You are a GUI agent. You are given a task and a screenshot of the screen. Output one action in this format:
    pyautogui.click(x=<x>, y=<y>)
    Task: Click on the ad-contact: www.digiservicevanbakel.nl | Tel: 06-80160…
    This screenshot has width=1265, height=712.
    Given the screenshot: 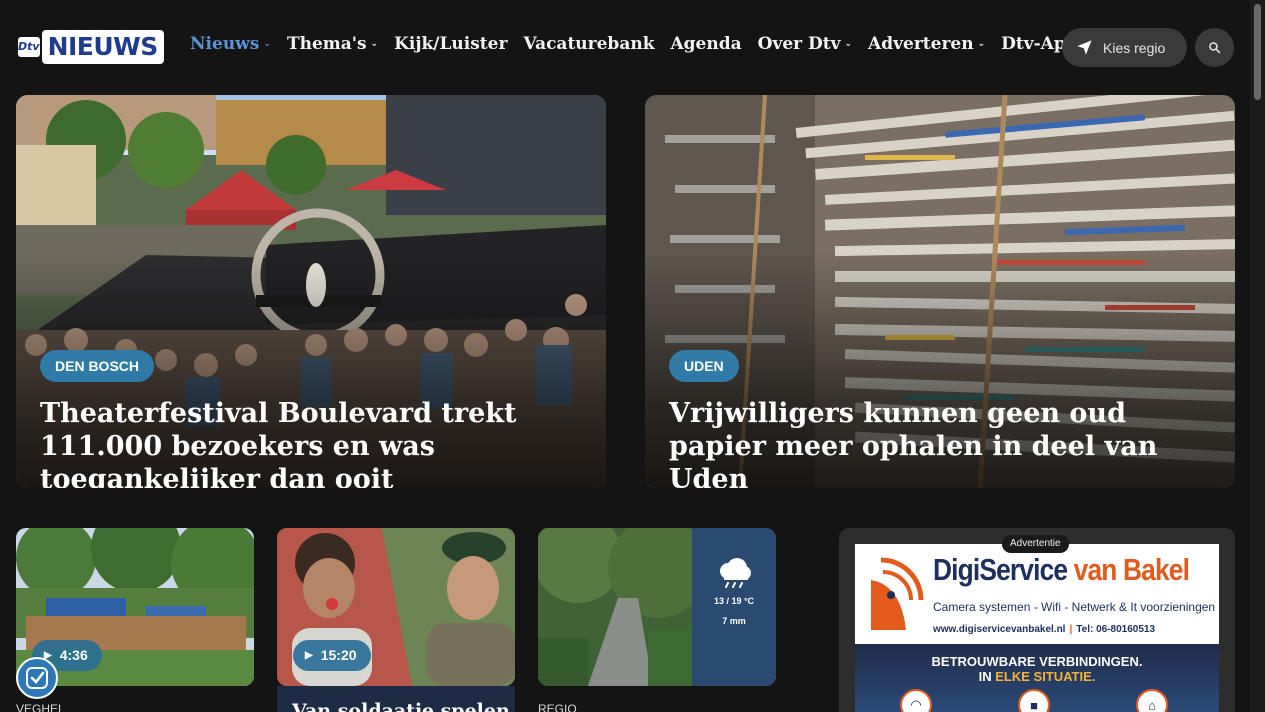 What is the action you would take?
    pyautogui.click(x=1044, y=629)
    